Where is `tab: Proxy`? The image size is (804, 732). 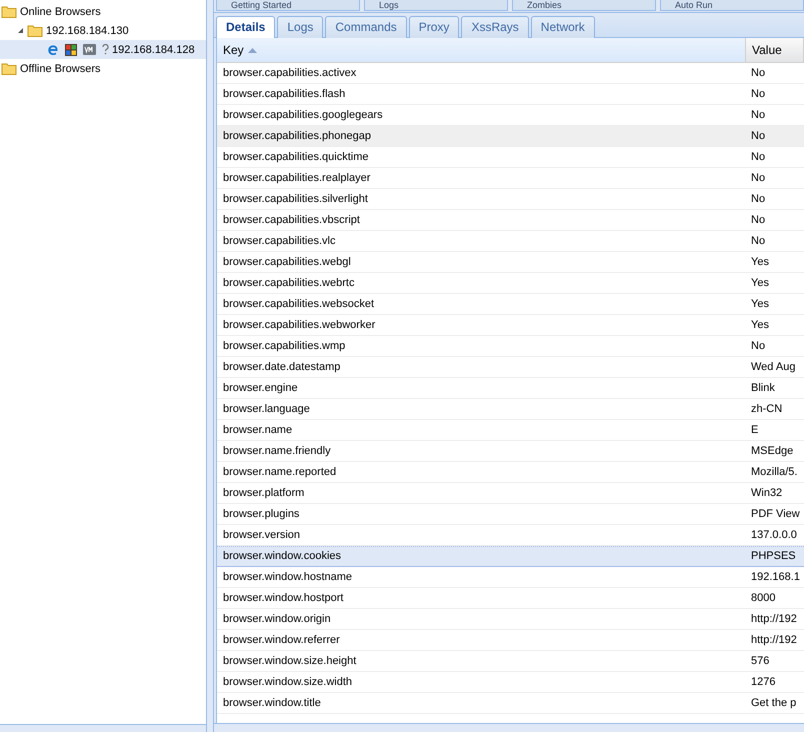 tab: Proxy is located at coordinates (434, 27).